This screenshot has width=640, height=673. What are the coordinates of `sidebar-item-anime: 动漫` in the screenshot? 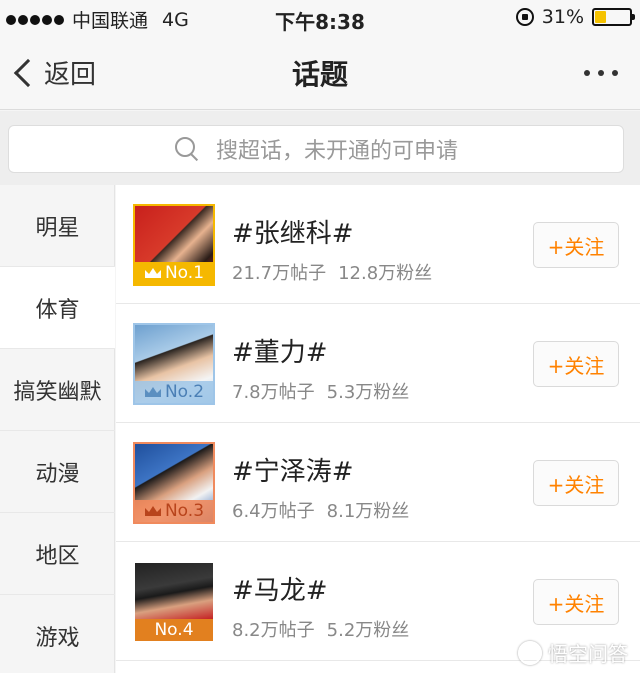 It's located at (57, 472).